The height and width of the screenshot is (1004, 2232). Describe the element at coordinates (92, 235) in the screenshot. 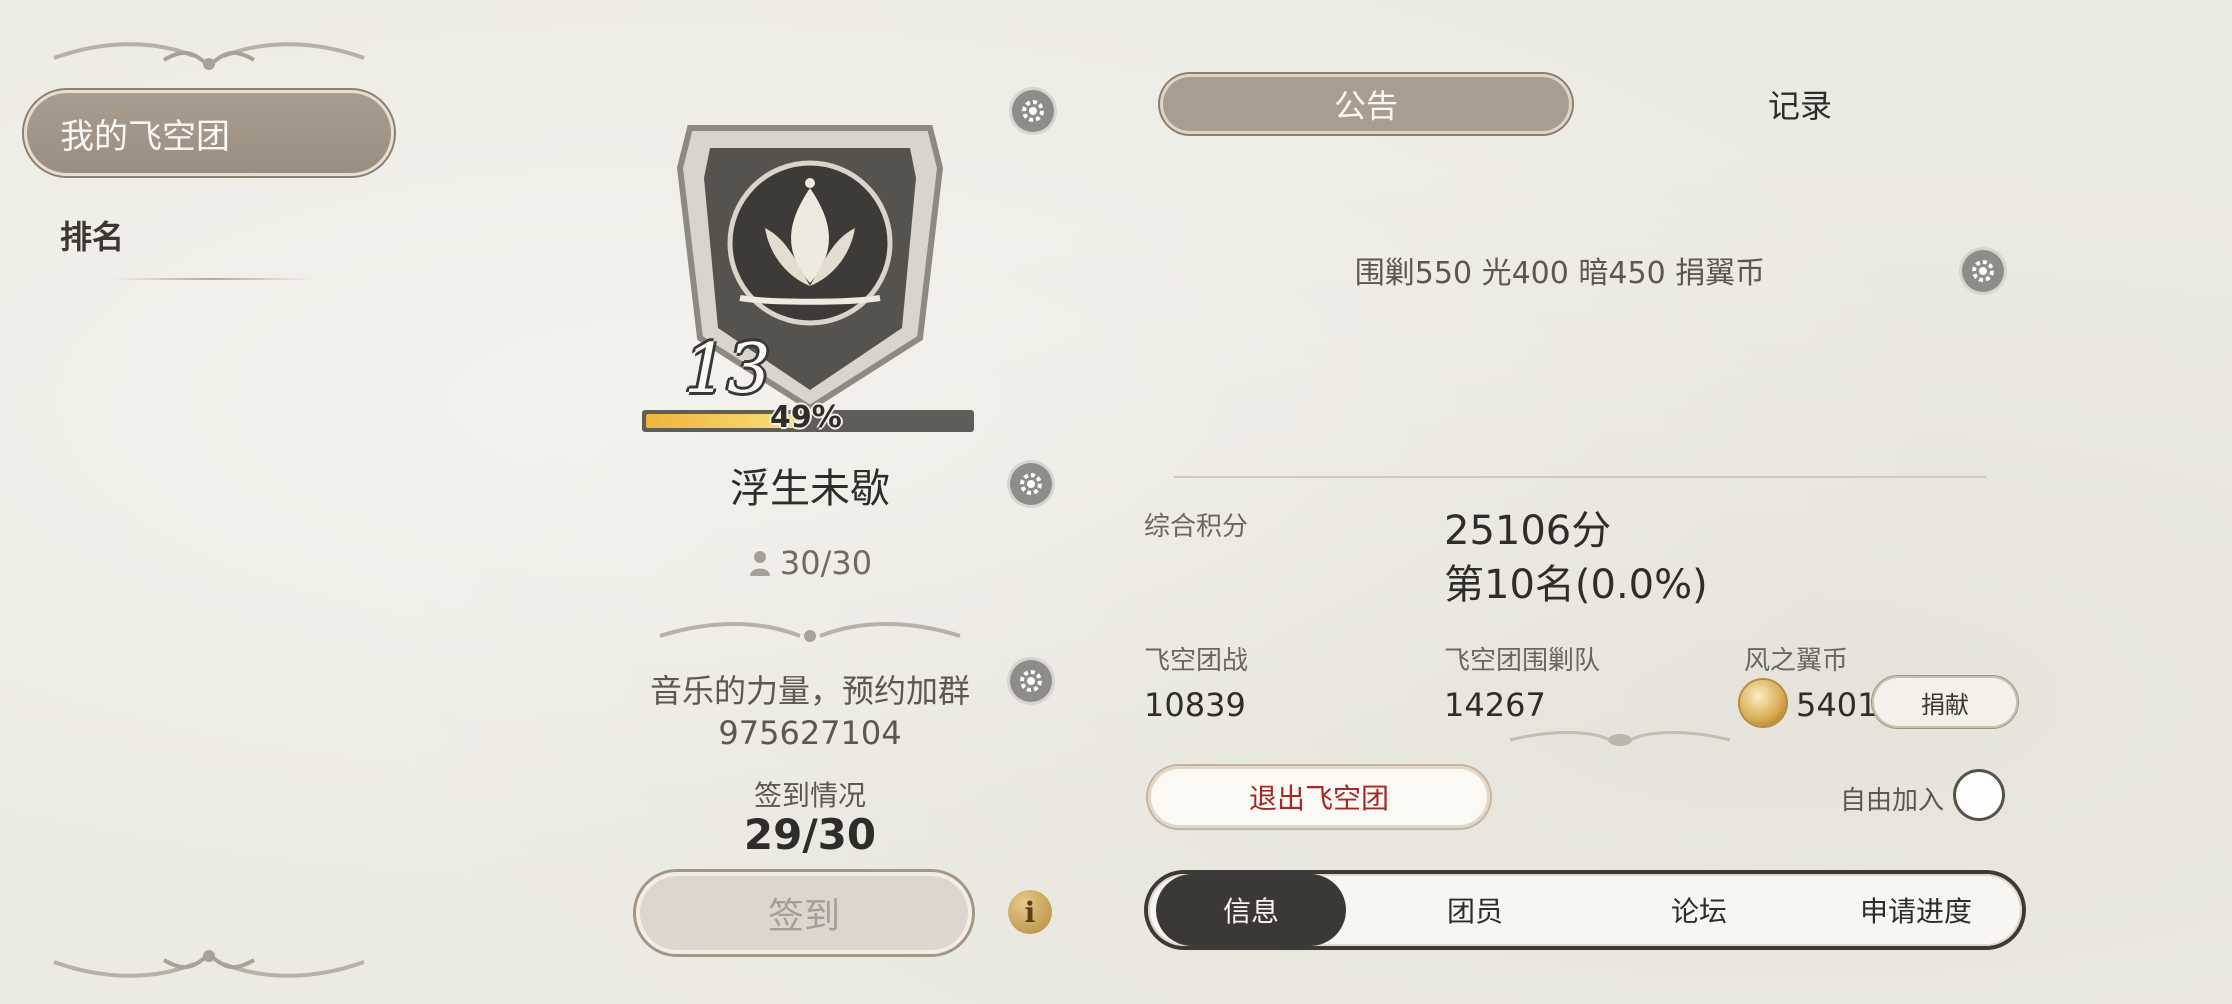

I see `sidebar-item-ranking: 排名` at that location.